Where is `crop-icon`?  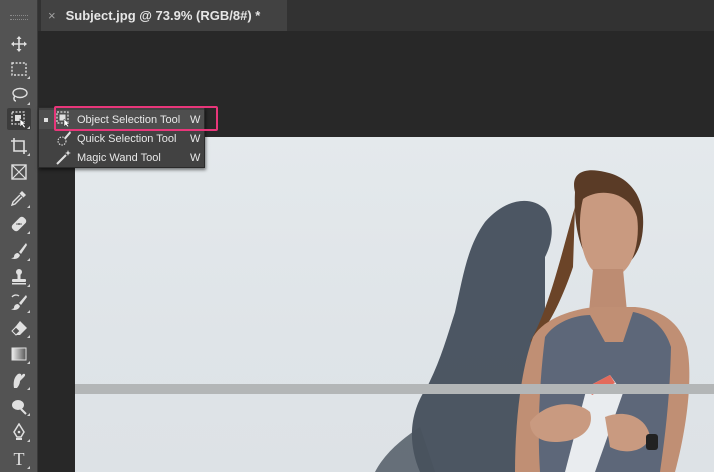 crop-icon is located at coordinates (19, 146).